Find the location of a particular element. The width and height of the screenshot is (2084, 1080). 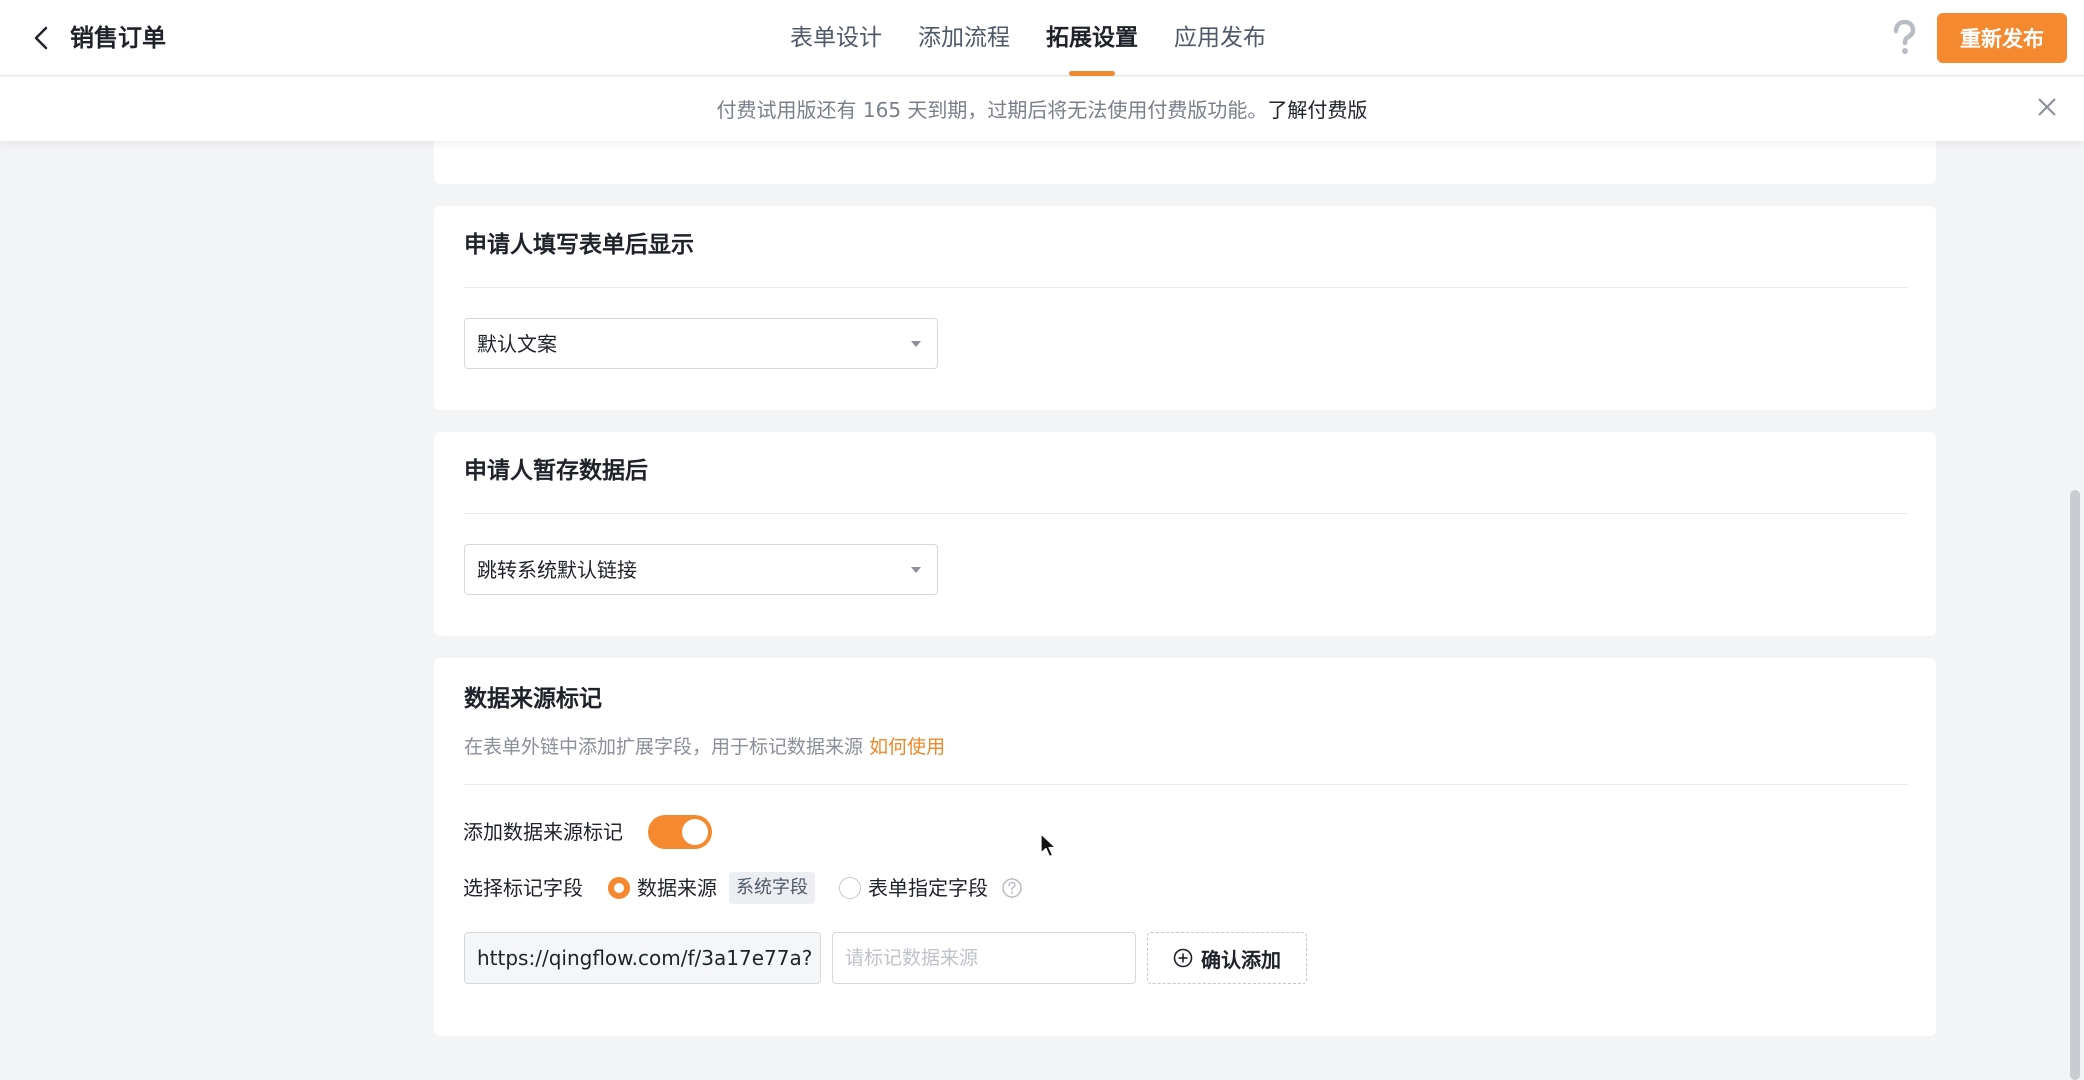

plus-circle-icon is located at coordinates (1183, 958).